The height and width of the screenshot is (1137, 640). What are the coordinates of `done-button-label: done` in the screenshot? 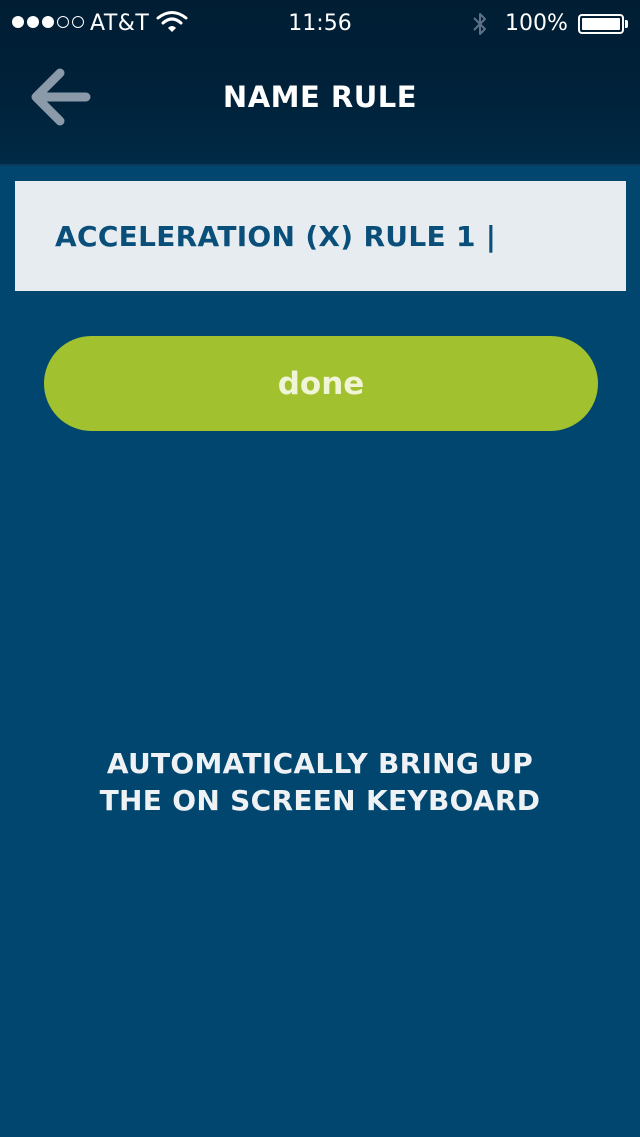 It's located at (321, 383).